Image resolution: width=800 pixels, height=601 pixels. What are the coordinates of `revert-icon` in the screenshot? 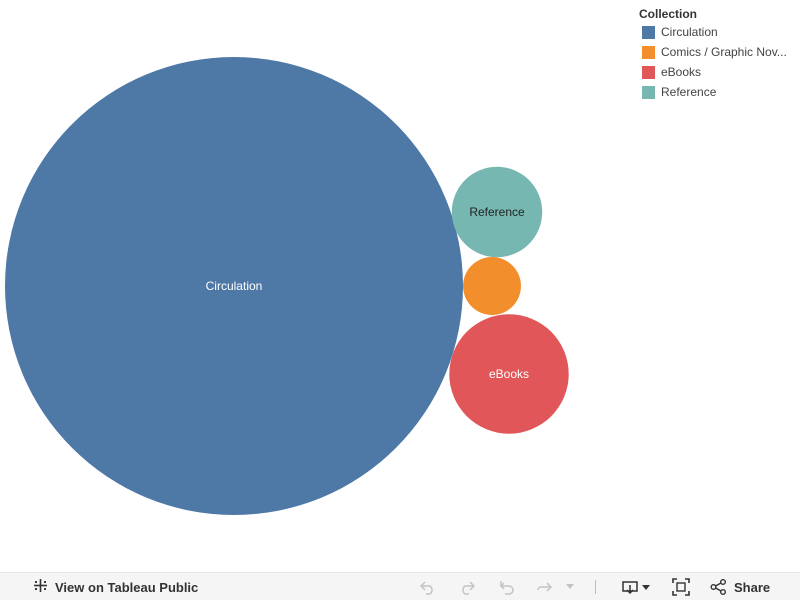 It's located at (507, 587).